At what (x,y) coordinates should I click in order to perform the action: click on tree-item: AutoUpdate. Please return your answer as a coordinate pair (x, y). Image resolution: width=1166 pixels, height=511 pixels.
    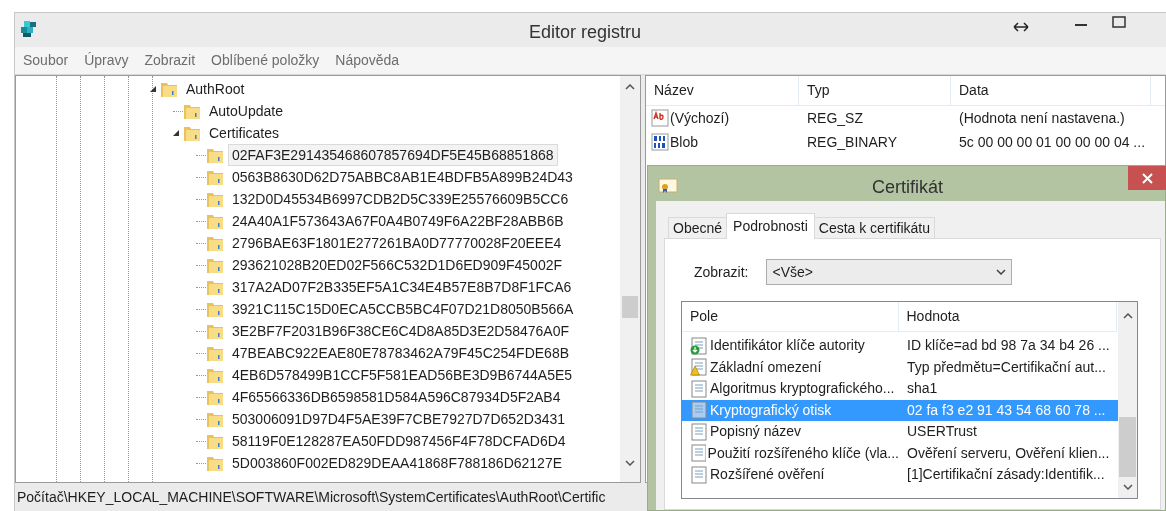
    Looking at the image, I should click on (246, 111).